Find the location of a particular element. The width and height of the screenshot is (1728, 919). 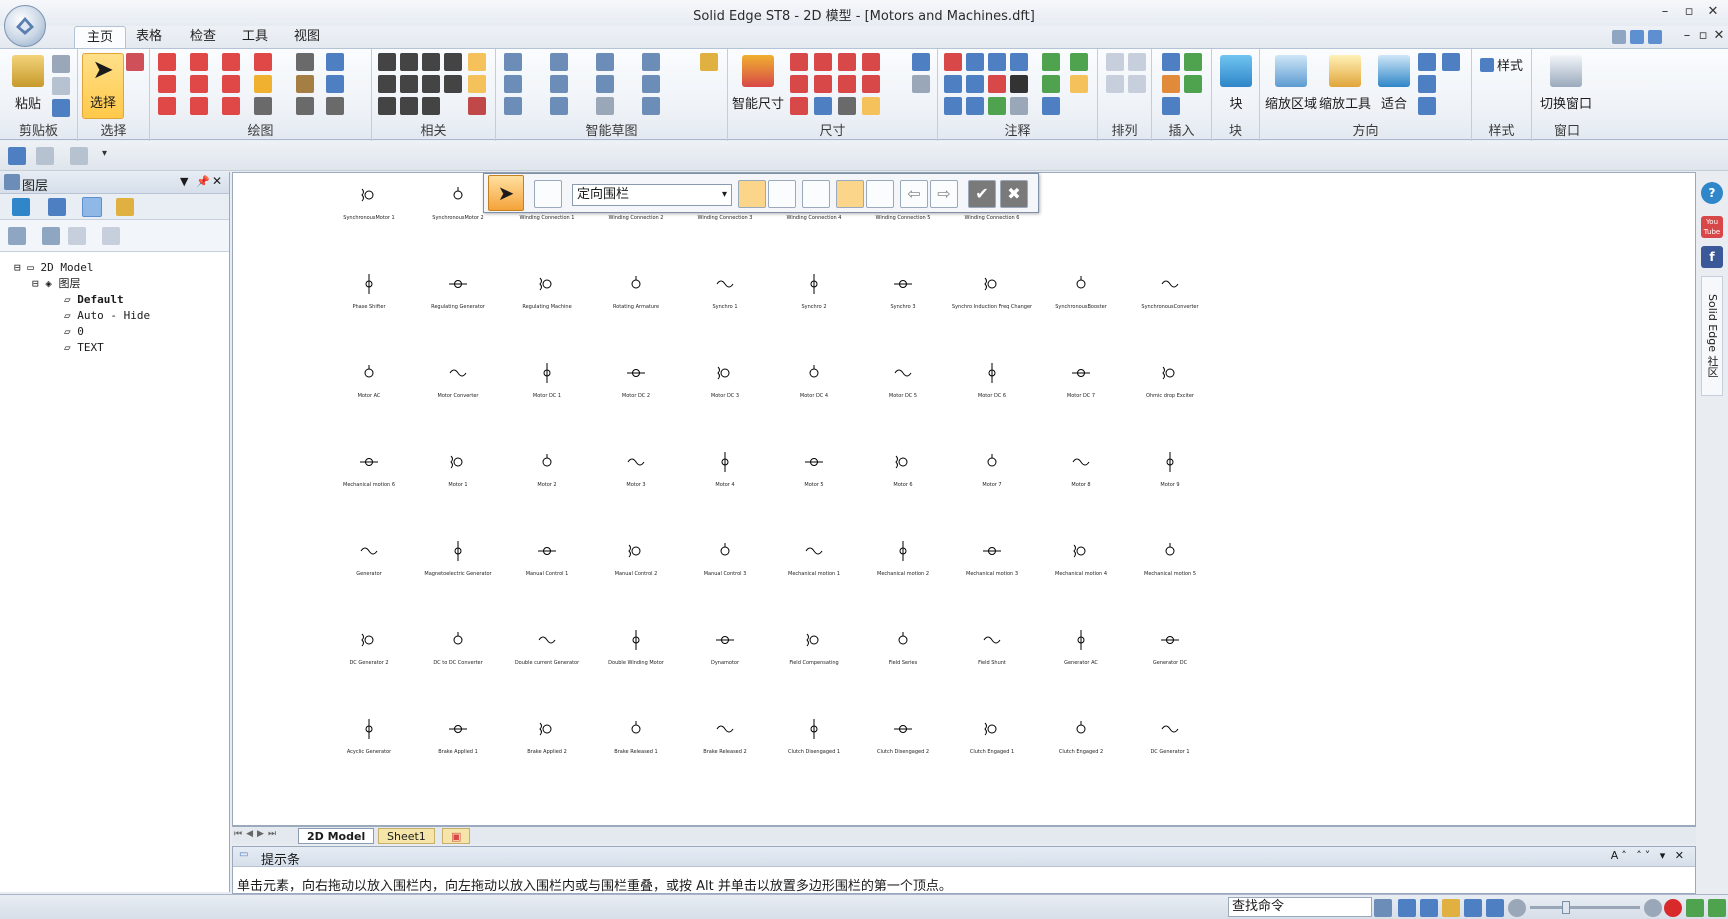

move-layer-icon is located at coordinates (111, 236).